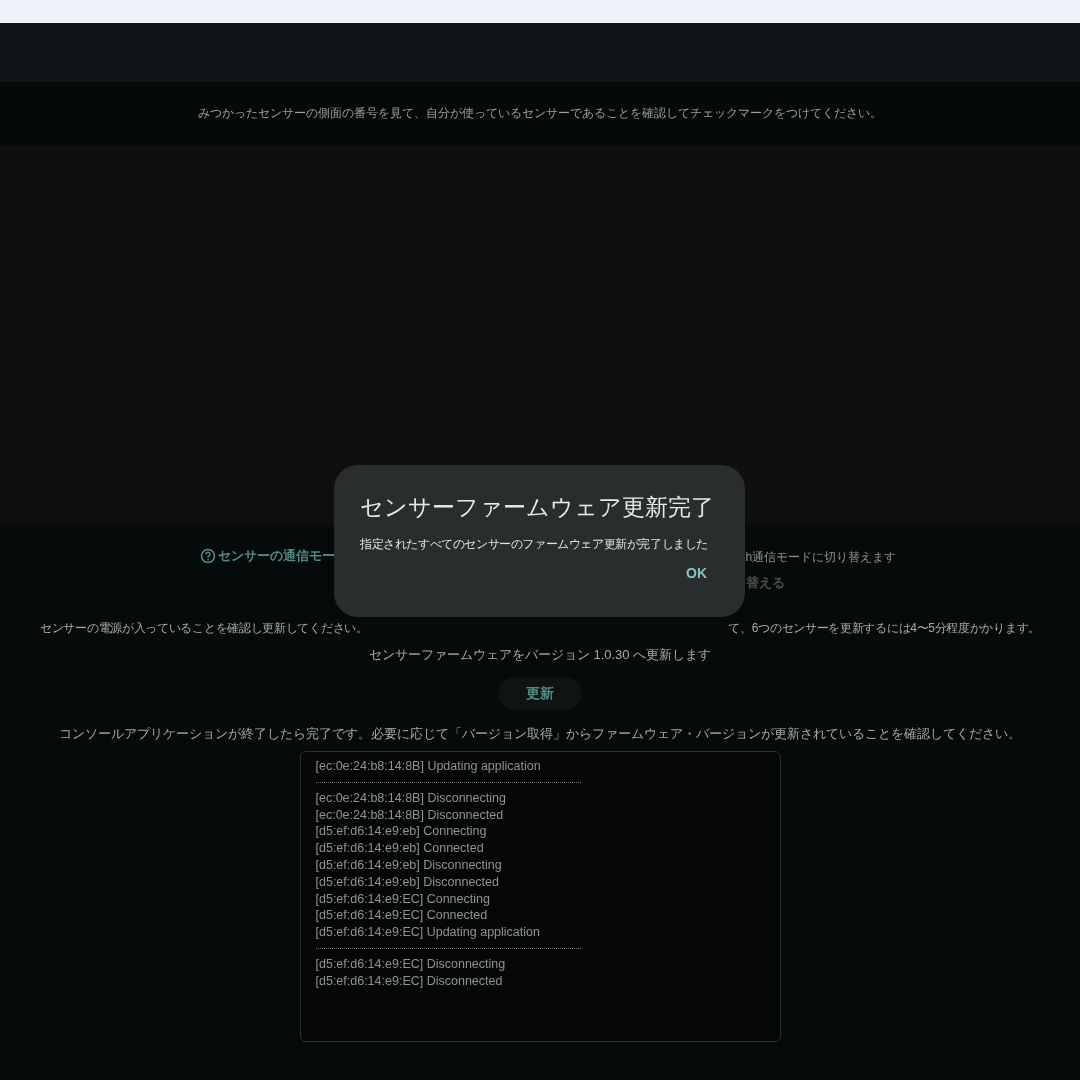 The image size is (1080, 1080). What do you see at coordinates (400, 848) in the screenshot?
I see `log-line: [d5:ef:d6:14:e9:eb] Connected` at bounding box center [400, 848].